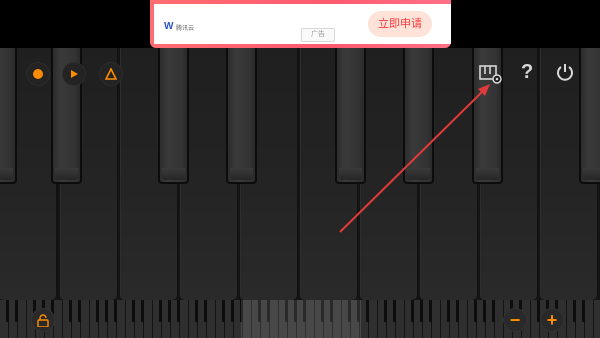  I want to click on ad-apply-button: 立即申请, so click(400, 24).